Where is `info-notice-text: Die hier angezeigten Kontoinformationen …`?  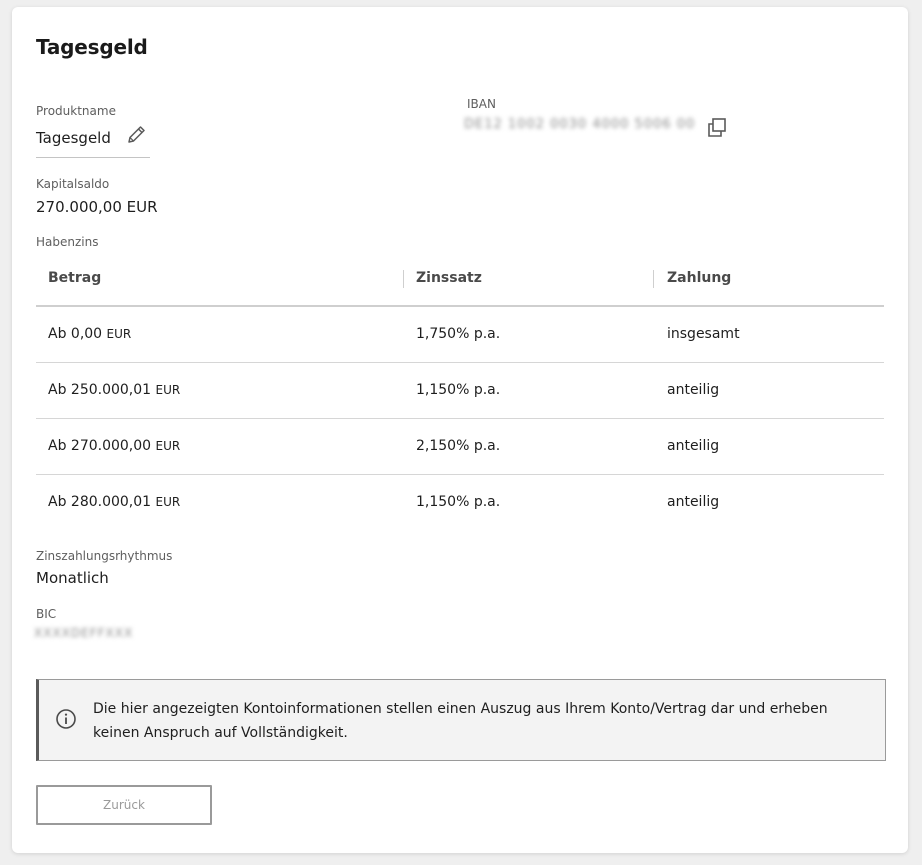
info-notice-text: Die hier angezeigten Kontoinformationen … is located at coordinates (460, 721).